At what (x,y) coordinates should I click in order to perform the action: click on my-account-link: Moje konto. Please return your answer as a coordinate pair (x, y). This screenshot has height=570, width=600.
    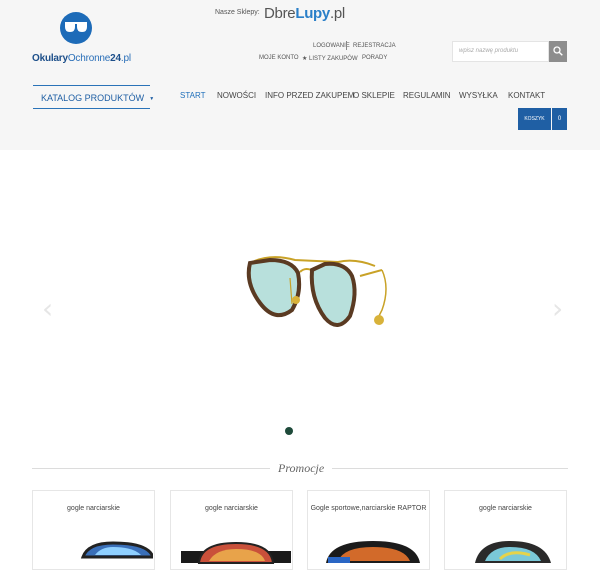
    Looking at the image, I should click on (279, 58).